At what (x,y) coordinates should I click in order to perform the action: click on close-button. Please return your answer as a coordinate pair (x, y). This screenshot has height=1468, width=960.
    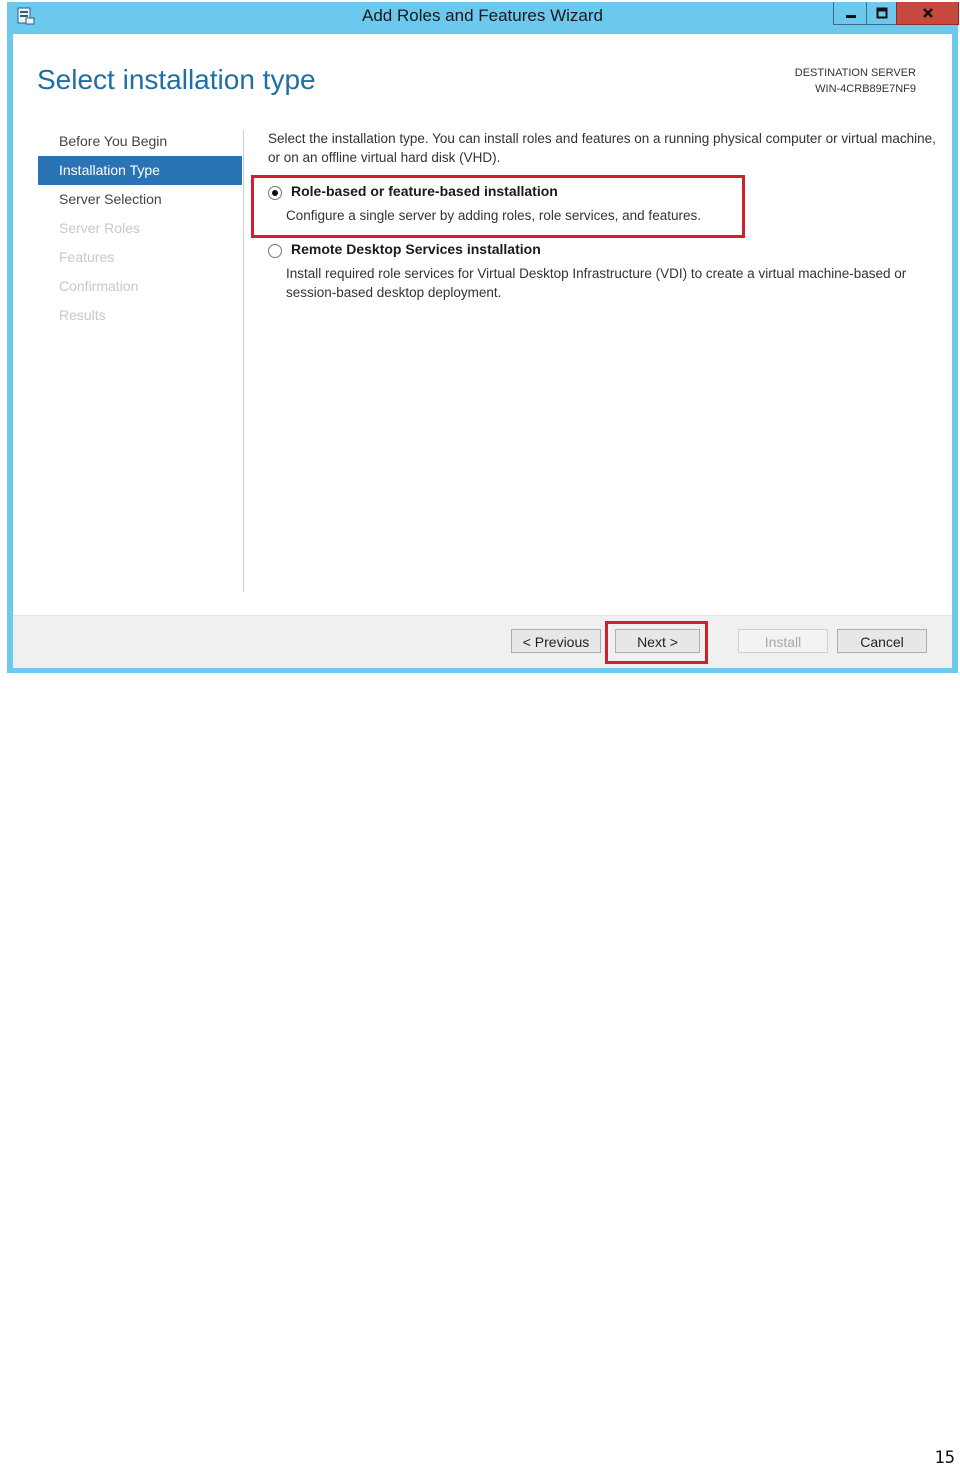
    Looking at the image, I should click on (927, 13).